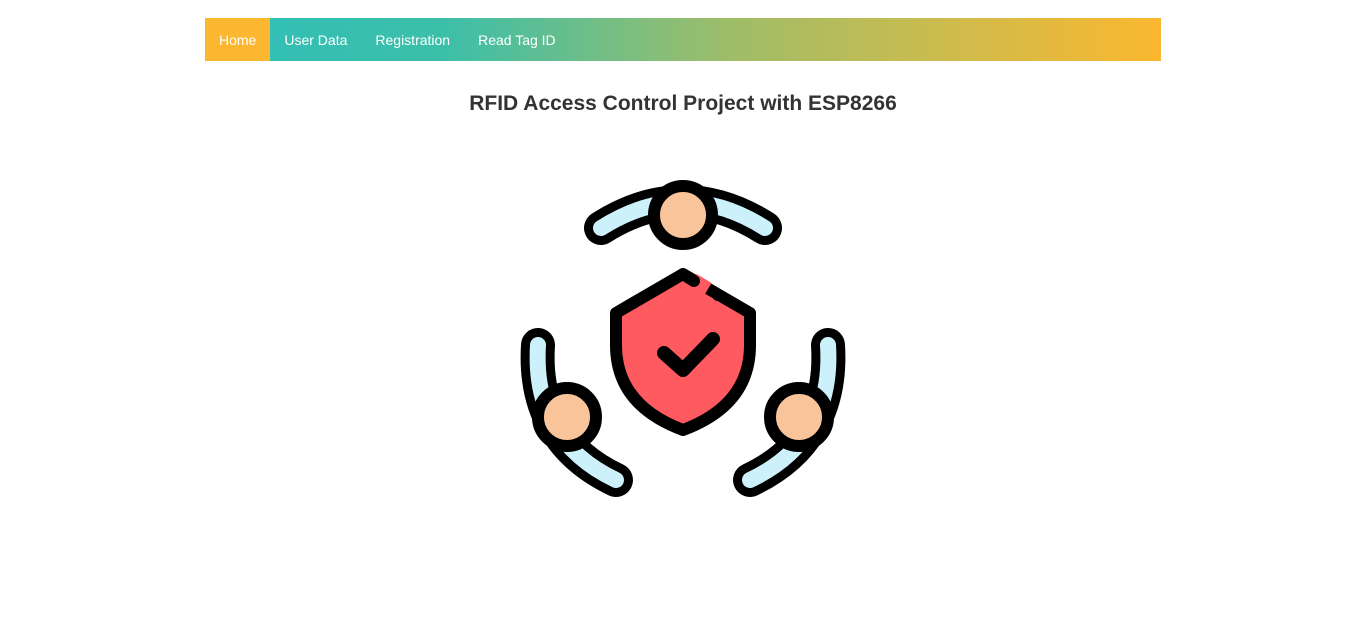 The image size is (1366, 624). I want to click on nav-read-tag-id: Read Tag ID, so click(517, 39).